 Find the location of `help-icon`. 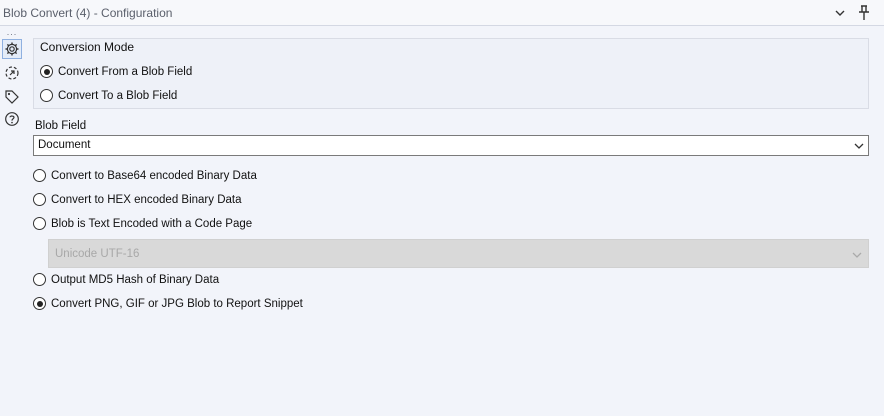

help-icon is located at coordinates (12, 119).